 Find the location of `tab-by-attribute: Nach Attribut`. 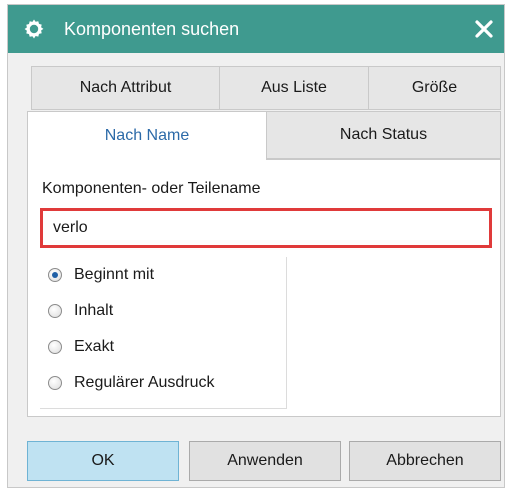

tab-by-attribute: Nach Attribut is located at coordinates (125, 88).